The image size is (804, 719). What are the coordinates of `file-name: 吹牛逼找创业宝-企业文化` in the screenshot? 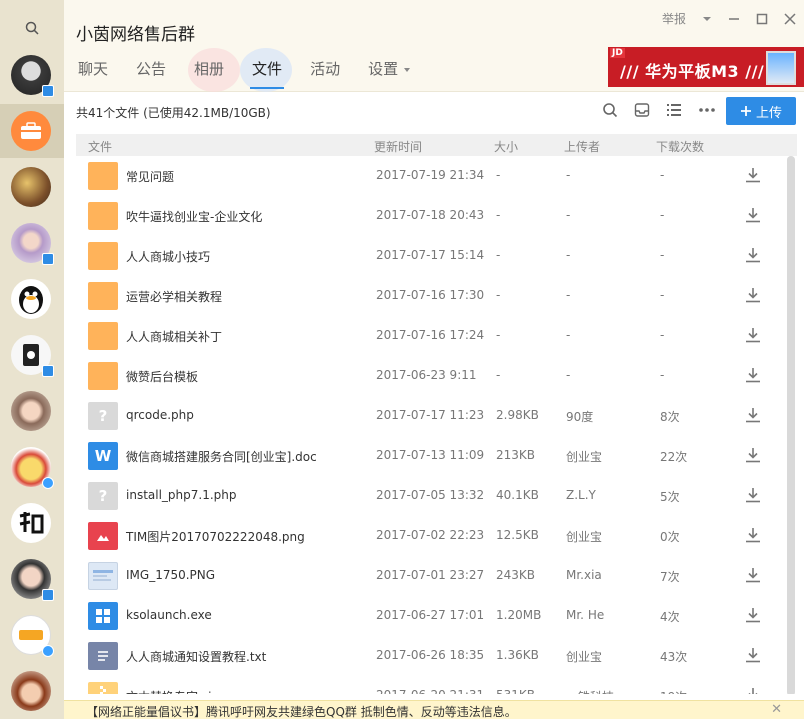 It's located at (194, 216).